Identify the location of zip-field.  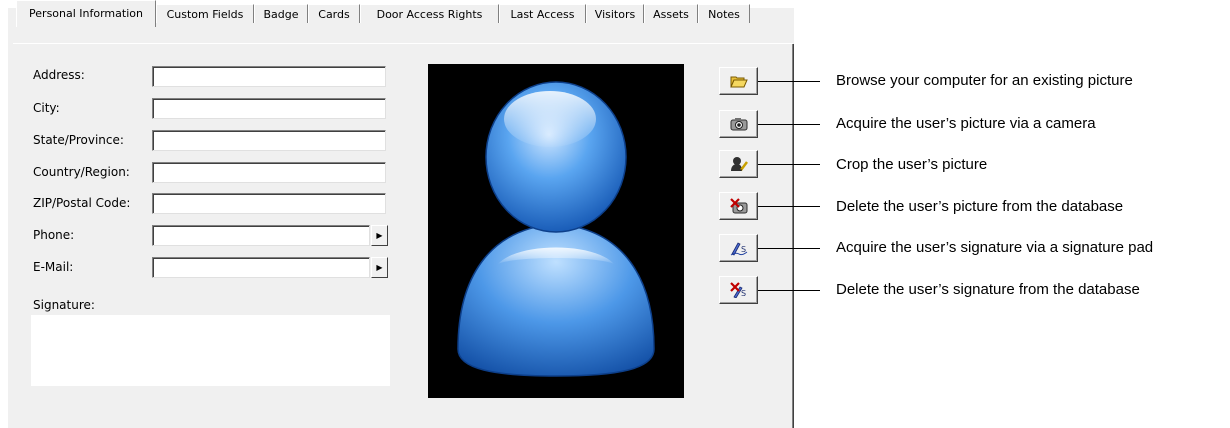
(269, 203).